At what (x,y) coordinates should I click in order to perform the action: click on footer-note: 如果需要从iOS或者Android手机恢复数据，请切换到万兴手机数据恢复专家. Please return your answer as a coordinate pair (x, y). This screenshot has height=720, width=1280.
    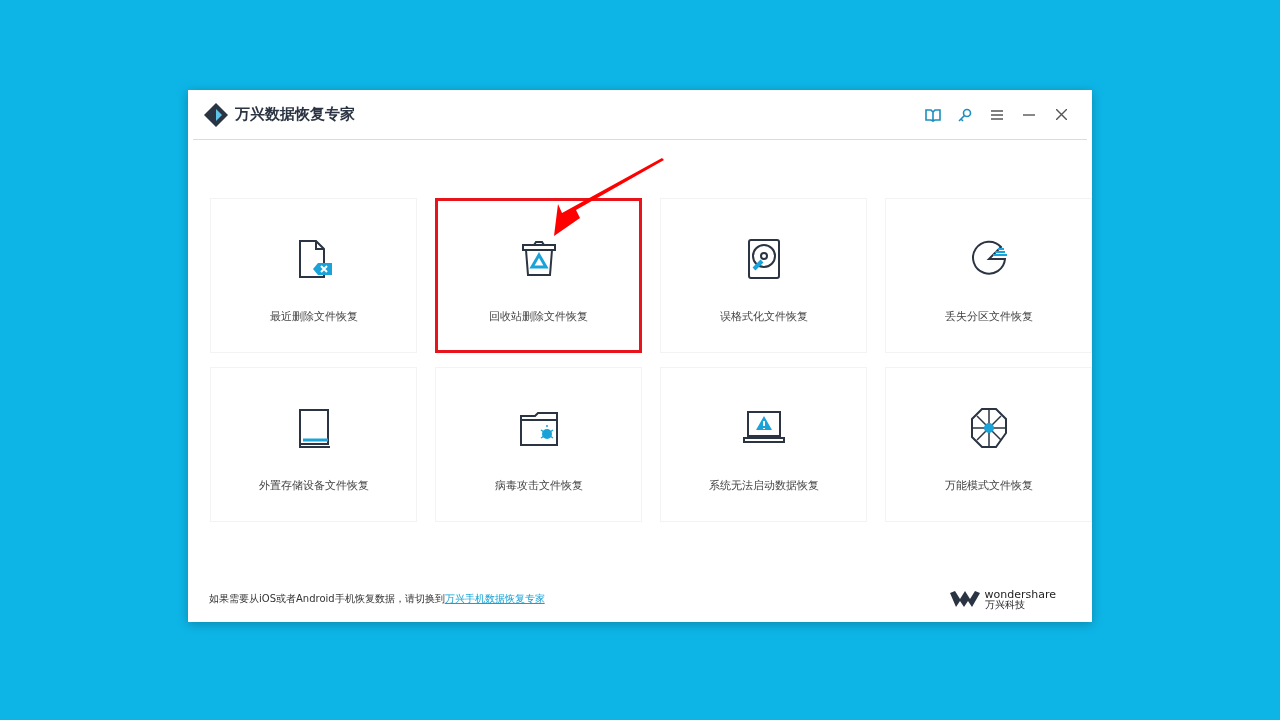
    Looking at the image, I should click on (377, 599).